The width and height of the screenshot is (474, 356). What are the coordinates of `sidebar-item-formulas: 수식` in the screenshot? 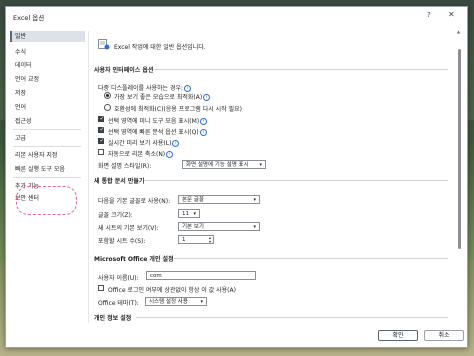 It's located at (48, 52).